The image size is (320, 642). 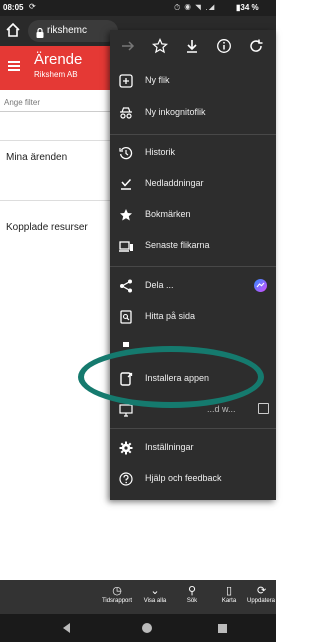 I want to click on clock-icon: ◷, so click(x=117, y=591).